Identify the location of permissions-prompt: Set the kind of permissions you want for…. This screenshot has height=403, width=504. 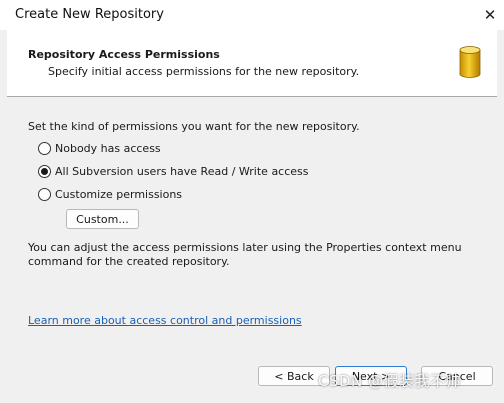
(194, 126).